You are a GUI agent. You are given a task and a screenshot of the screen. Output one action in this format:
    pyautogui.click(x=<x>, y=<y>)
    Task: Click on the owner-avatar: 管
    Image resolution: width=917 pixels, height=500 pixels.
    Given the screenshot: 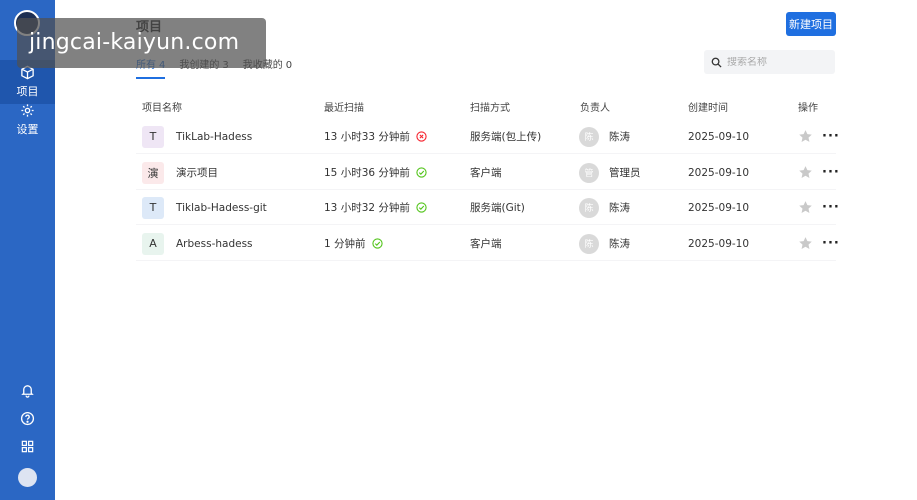 What is the action you would take?
    pyautogui.click(x=589, y=172)
    